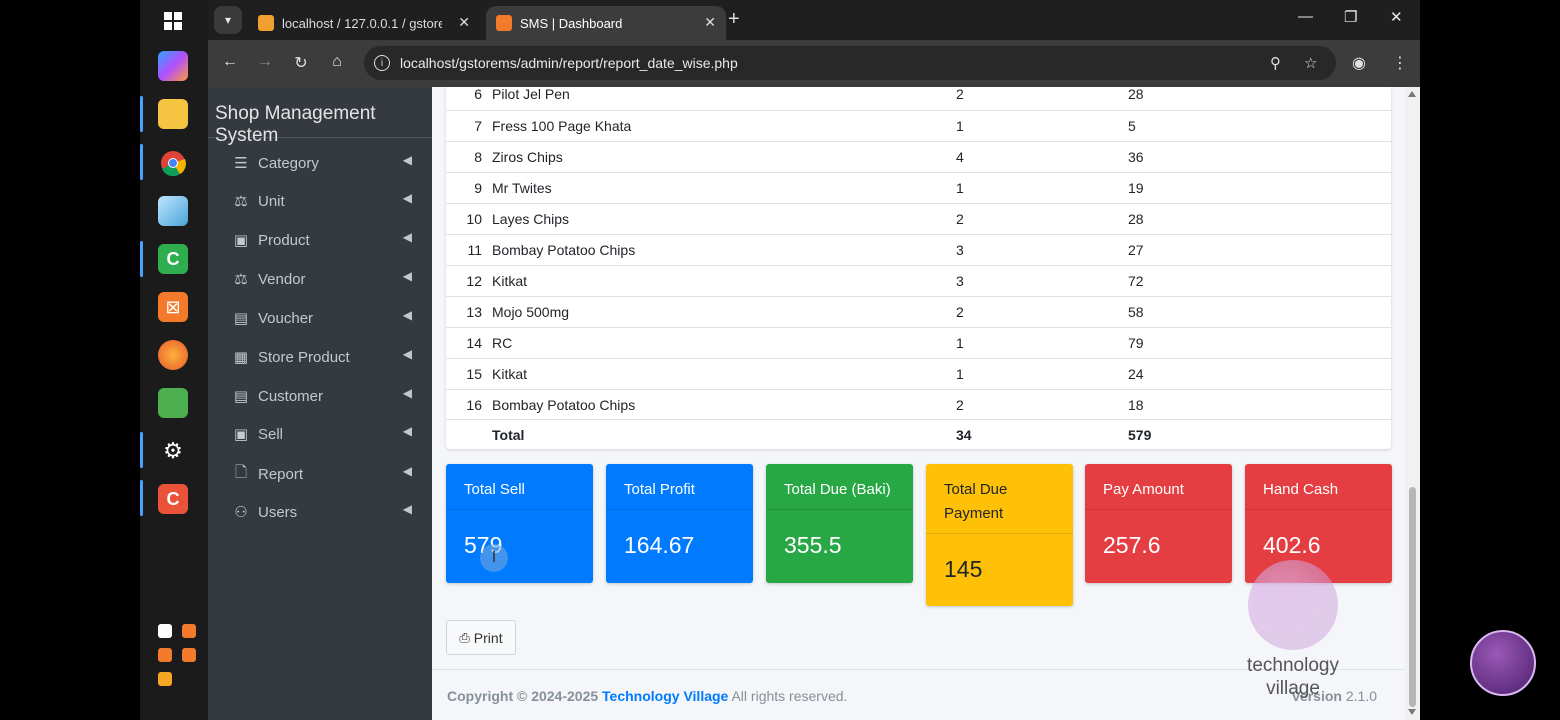 This screenshot has width=1560, height=720. Describe the element at coordinates (173, 163) in the screenshot. I see `chrome-icon` at that location.